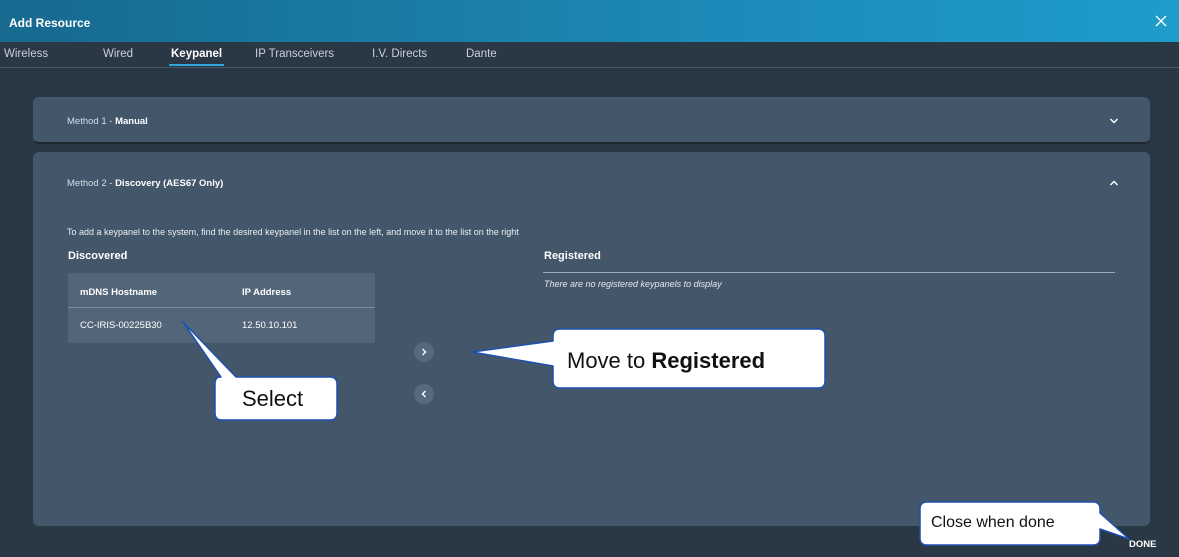 The image size is (1179, 557). I want to click on select-callout-text: Select, so click(273, 398).